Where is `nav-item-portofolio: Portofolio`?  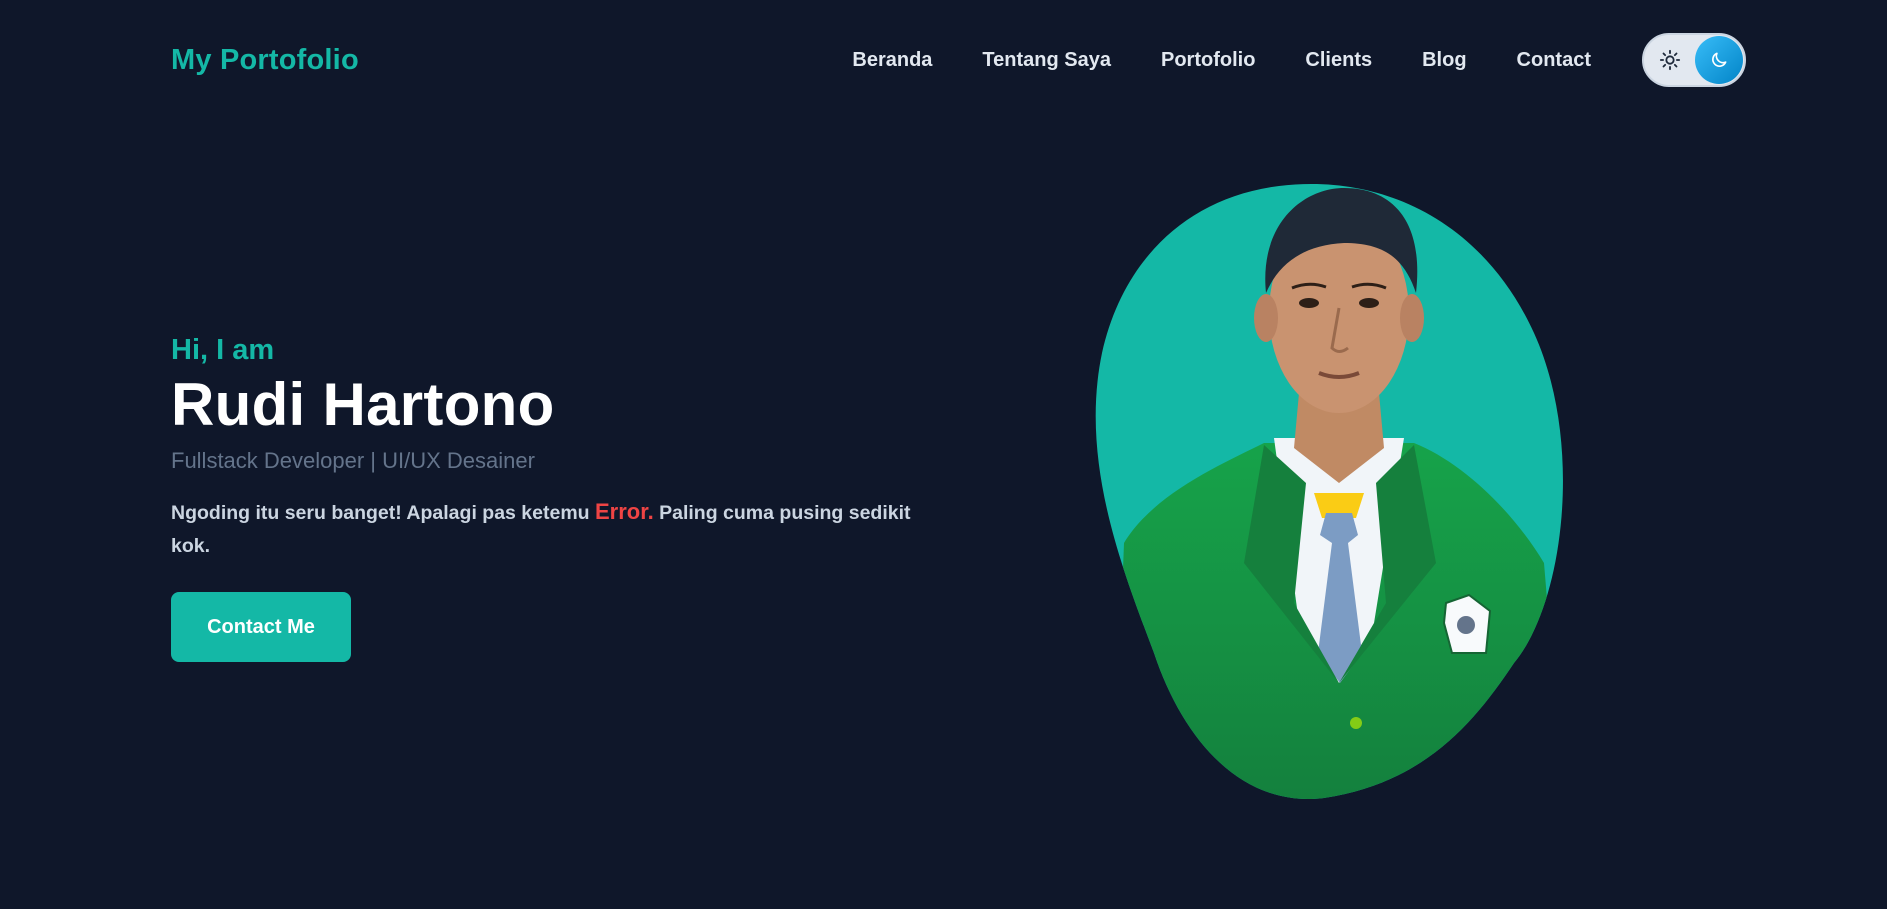 nav-item-portofolio: Portofolio is located at coordinates (1208, 60).